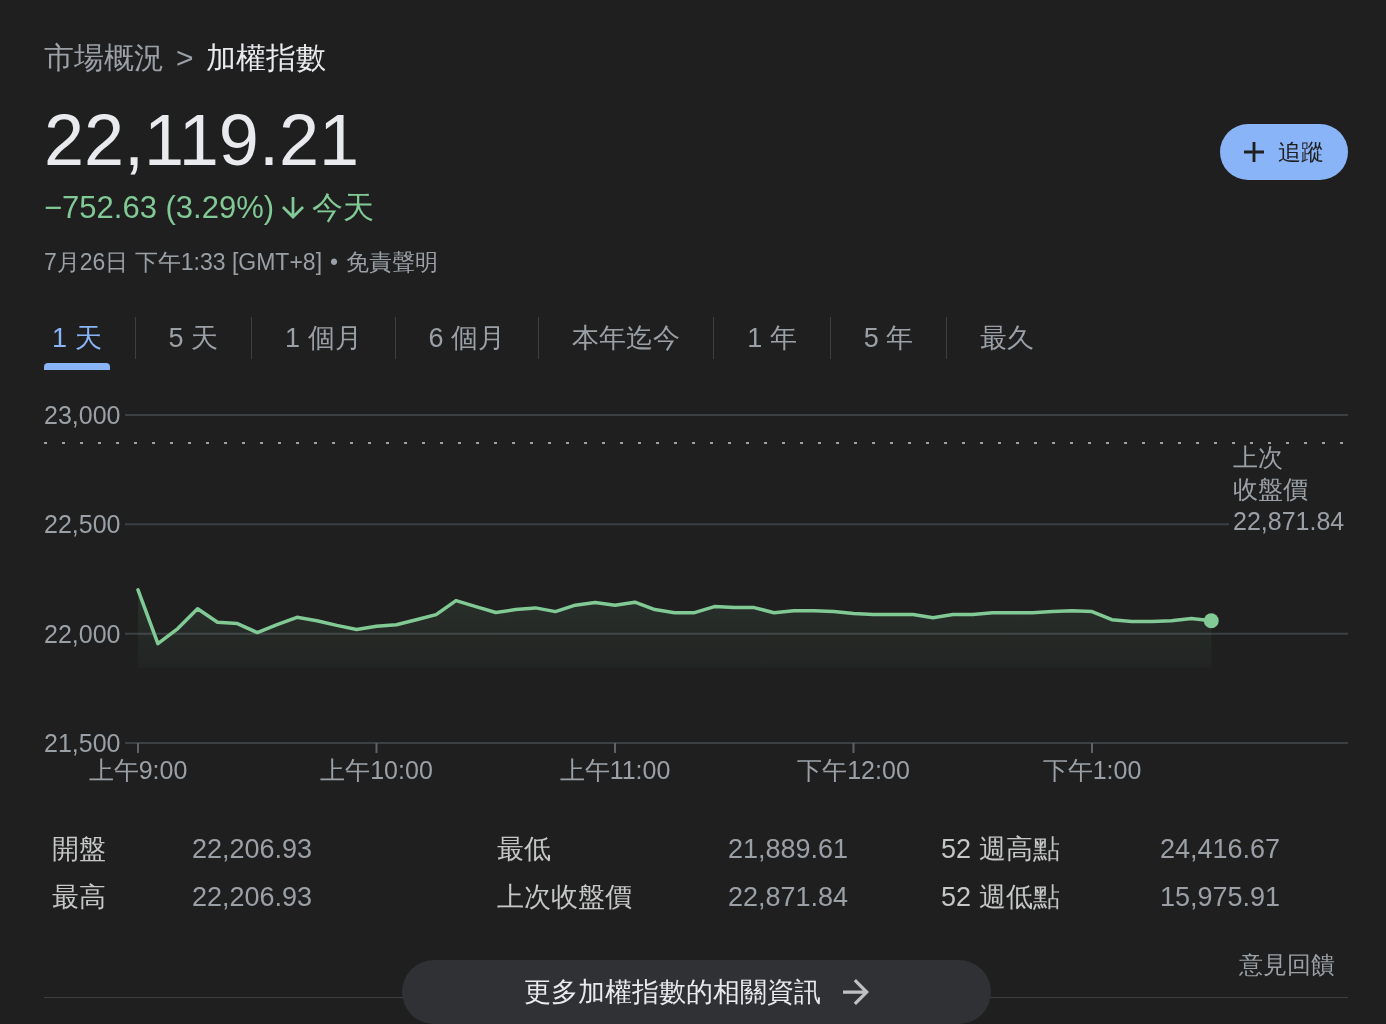 The height and width of the screenshot is (1024, 1386). I want to click on price-change: −752.63 (3.29%), so click(159, 208).